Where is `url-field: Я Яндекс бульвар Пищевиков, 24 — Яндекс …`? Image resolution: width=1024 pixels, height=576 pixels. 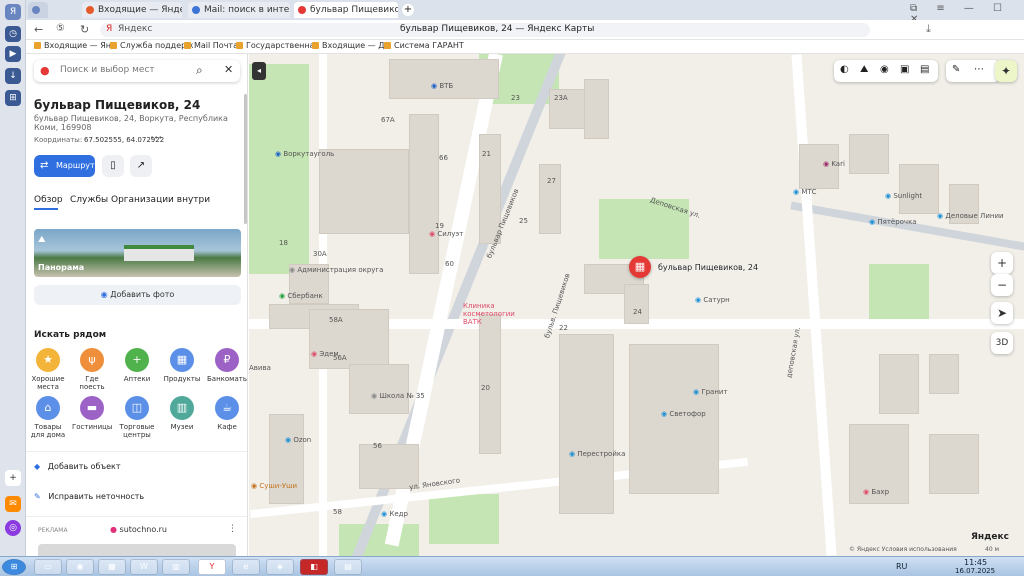
url-field: Я Яндекс бульвар Пищевиков, 24 — Яндекс … is located at coordinates (485, 30).